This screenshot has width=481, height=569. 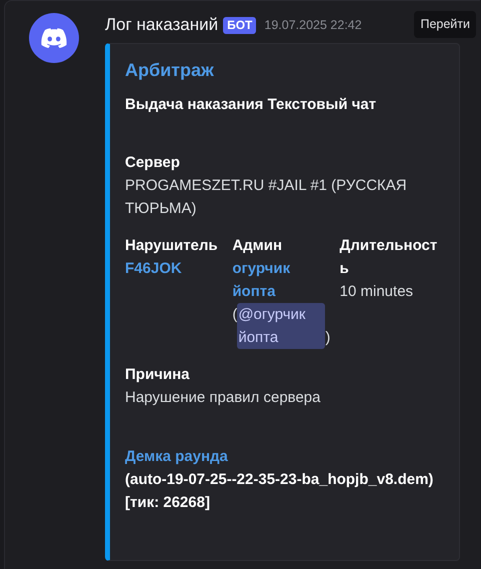 What do you see at coordinates (258, 246) in the screenshot?
I see `field-title: Админ` at bounding box center [258, 246].